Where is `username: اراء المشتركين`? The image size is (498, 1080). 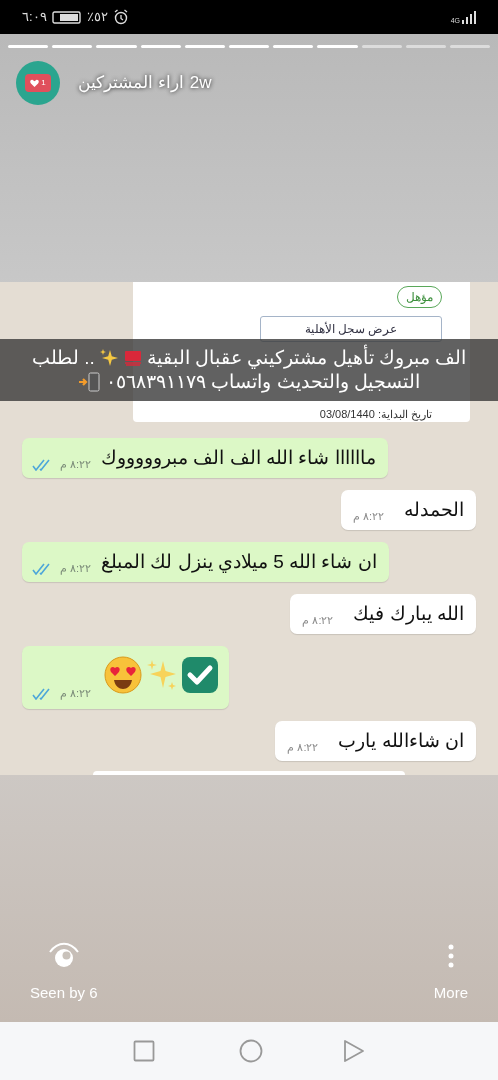
username: اراء المشتركين is located at coordinates (131, 83).